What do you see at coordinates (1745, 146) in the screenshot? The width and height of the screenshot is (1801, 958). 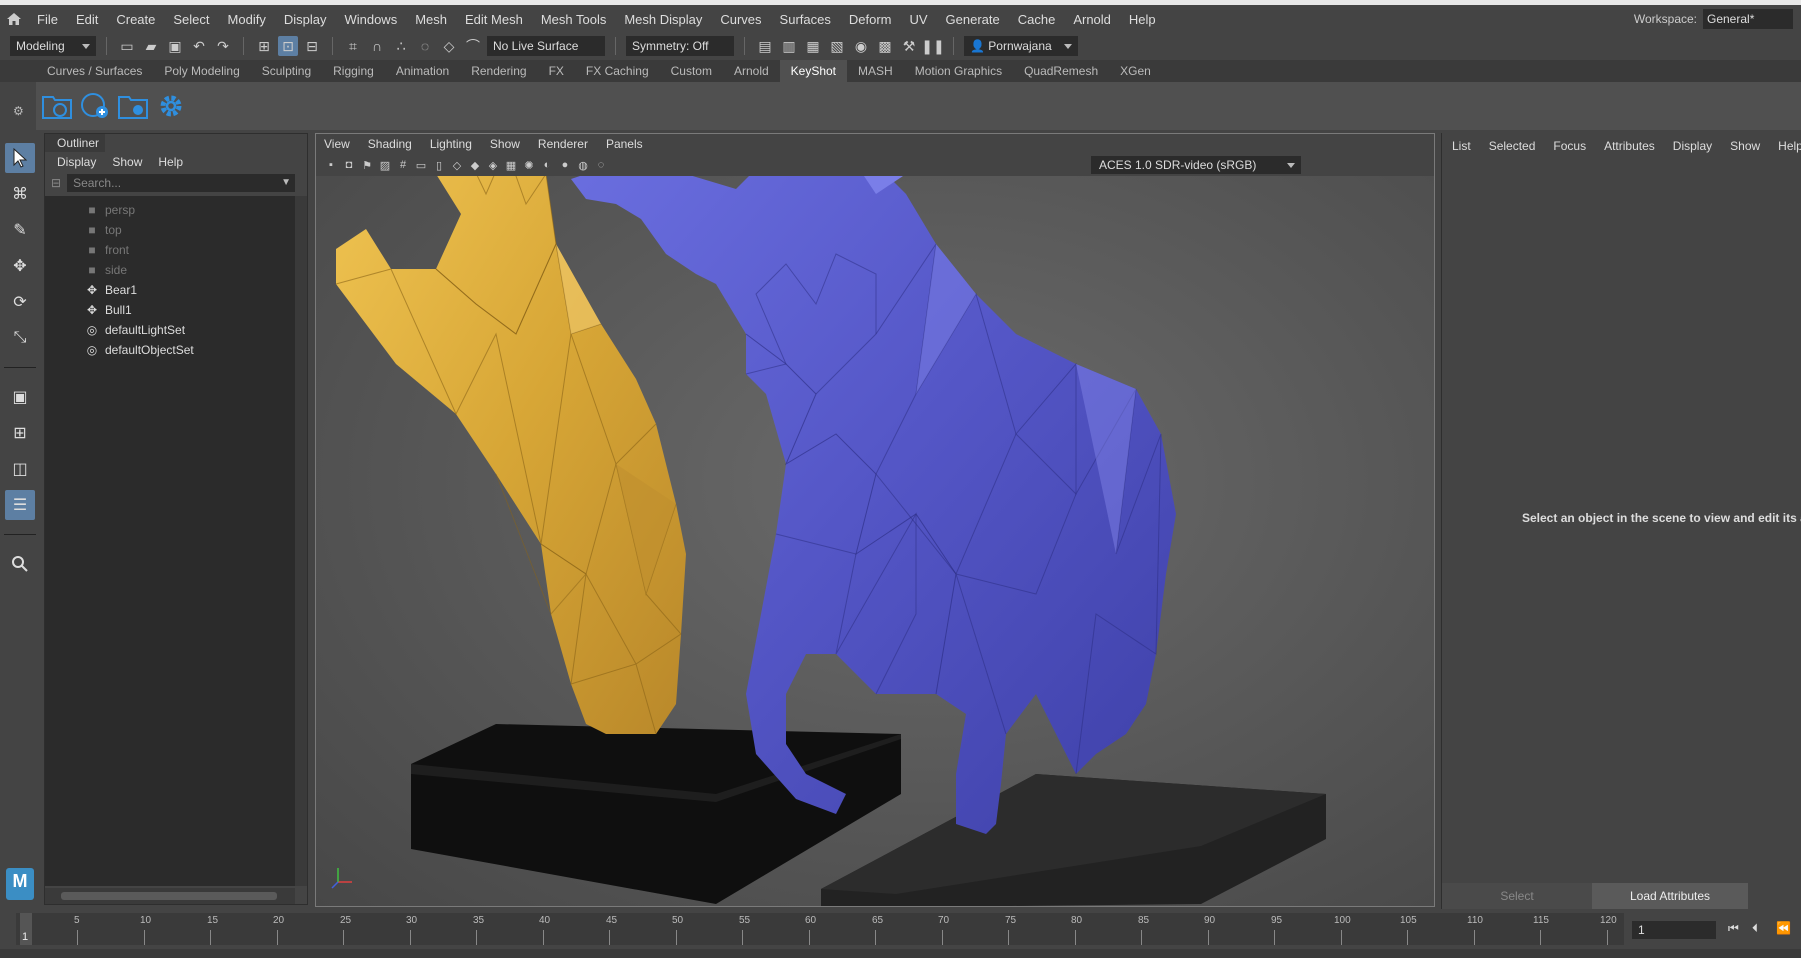 I see `attr-menu-show: Show` at bounding box center [1745, 146].